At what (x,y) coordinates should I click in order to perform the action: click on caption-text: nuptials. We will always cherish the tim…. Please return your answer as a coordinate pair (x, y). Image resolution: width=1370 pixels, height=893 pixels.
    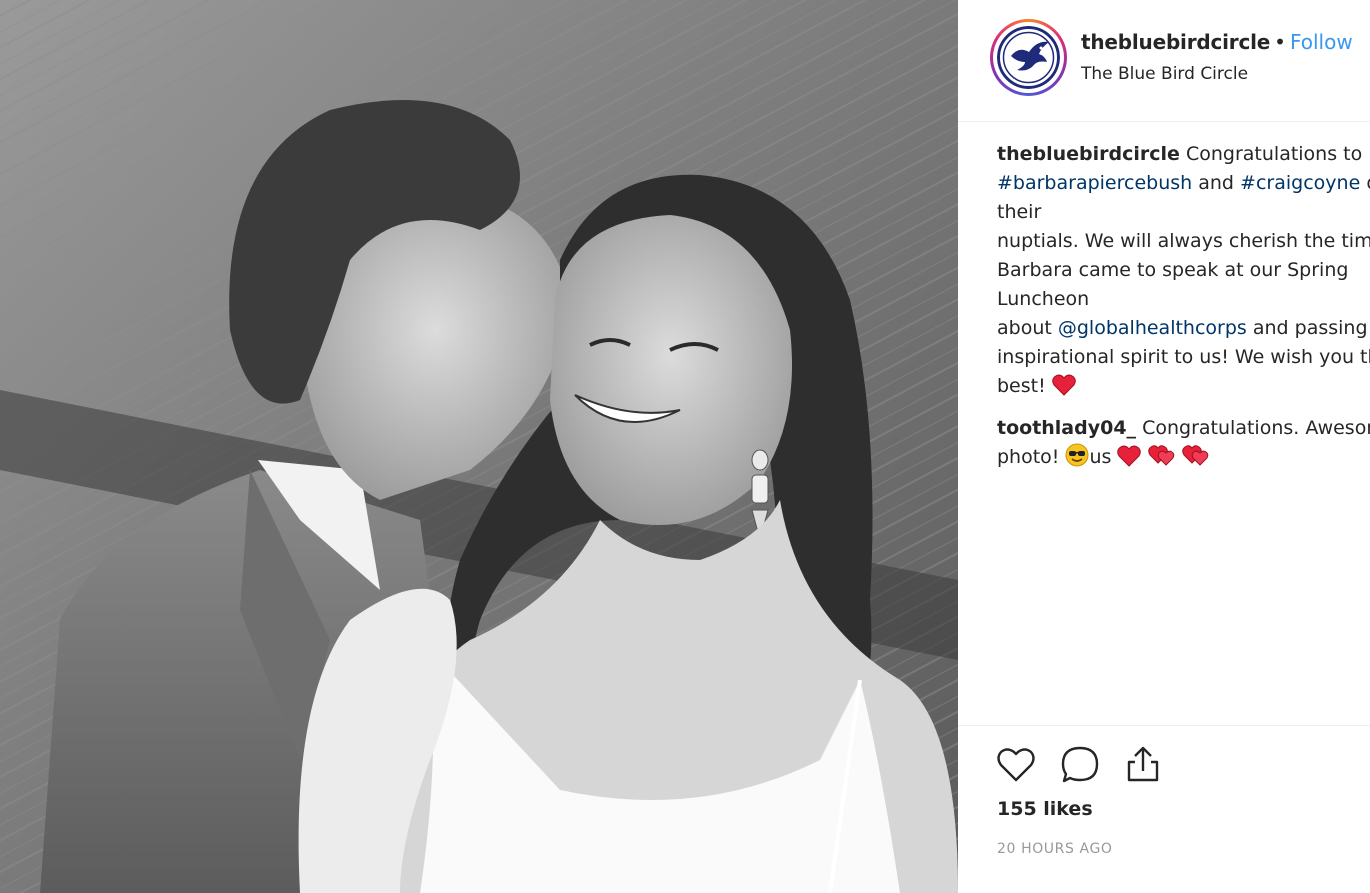
    Looking at the image, I should click on (1183, 241).